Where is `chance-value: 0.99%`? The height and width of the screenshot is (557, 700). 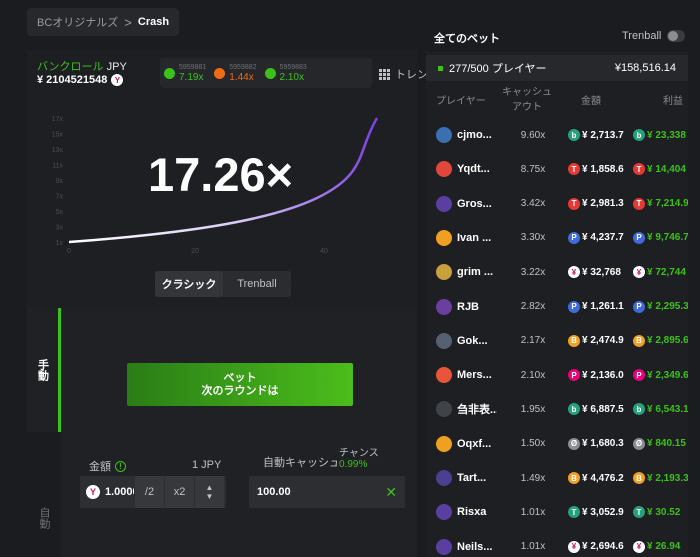 chance-value: 0.99% is located at coordinates (353, 464).